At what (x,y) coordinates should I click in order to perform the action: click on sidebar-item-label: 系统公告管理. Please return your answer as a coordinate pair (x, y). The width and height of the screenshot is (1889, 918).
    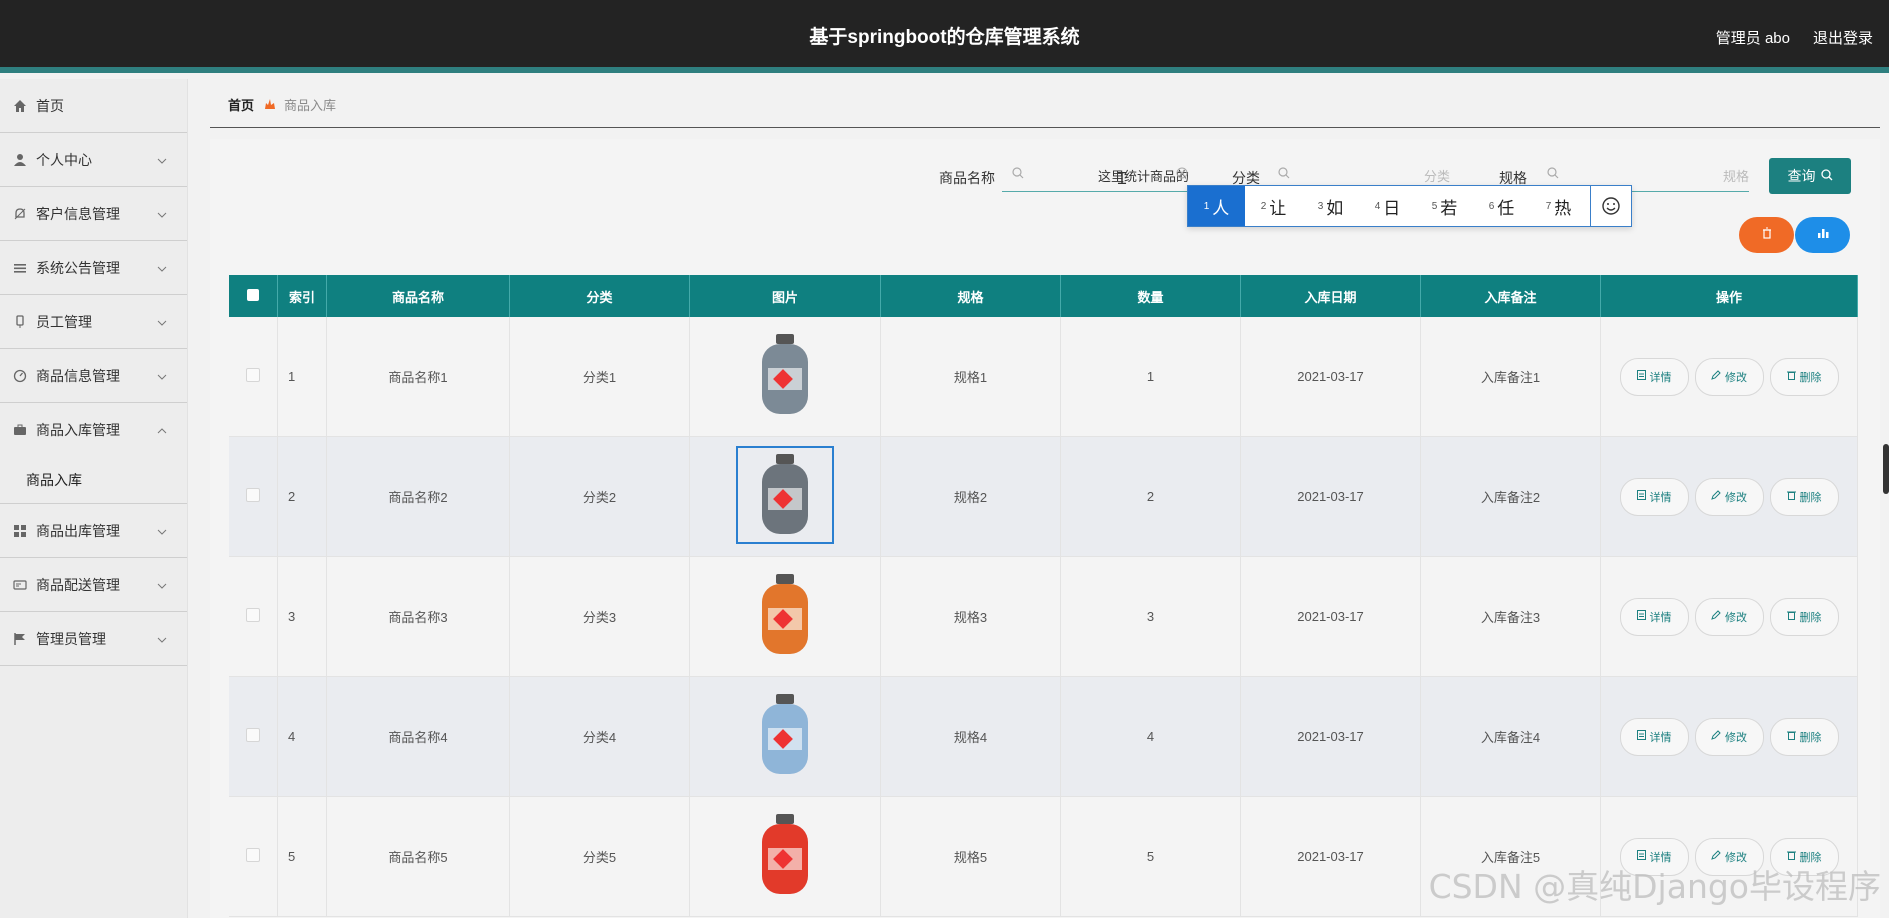
    Looking at the image, I should click on (78, 267).